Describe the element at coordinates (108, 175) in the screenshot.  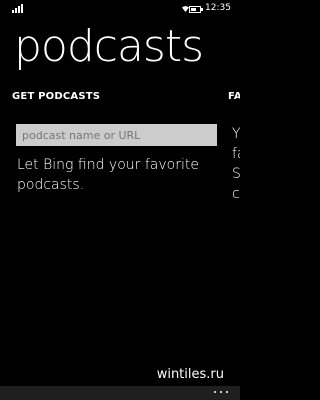
I see `search-hint-text: Let Bing find your favorite podcasts.` at that location.